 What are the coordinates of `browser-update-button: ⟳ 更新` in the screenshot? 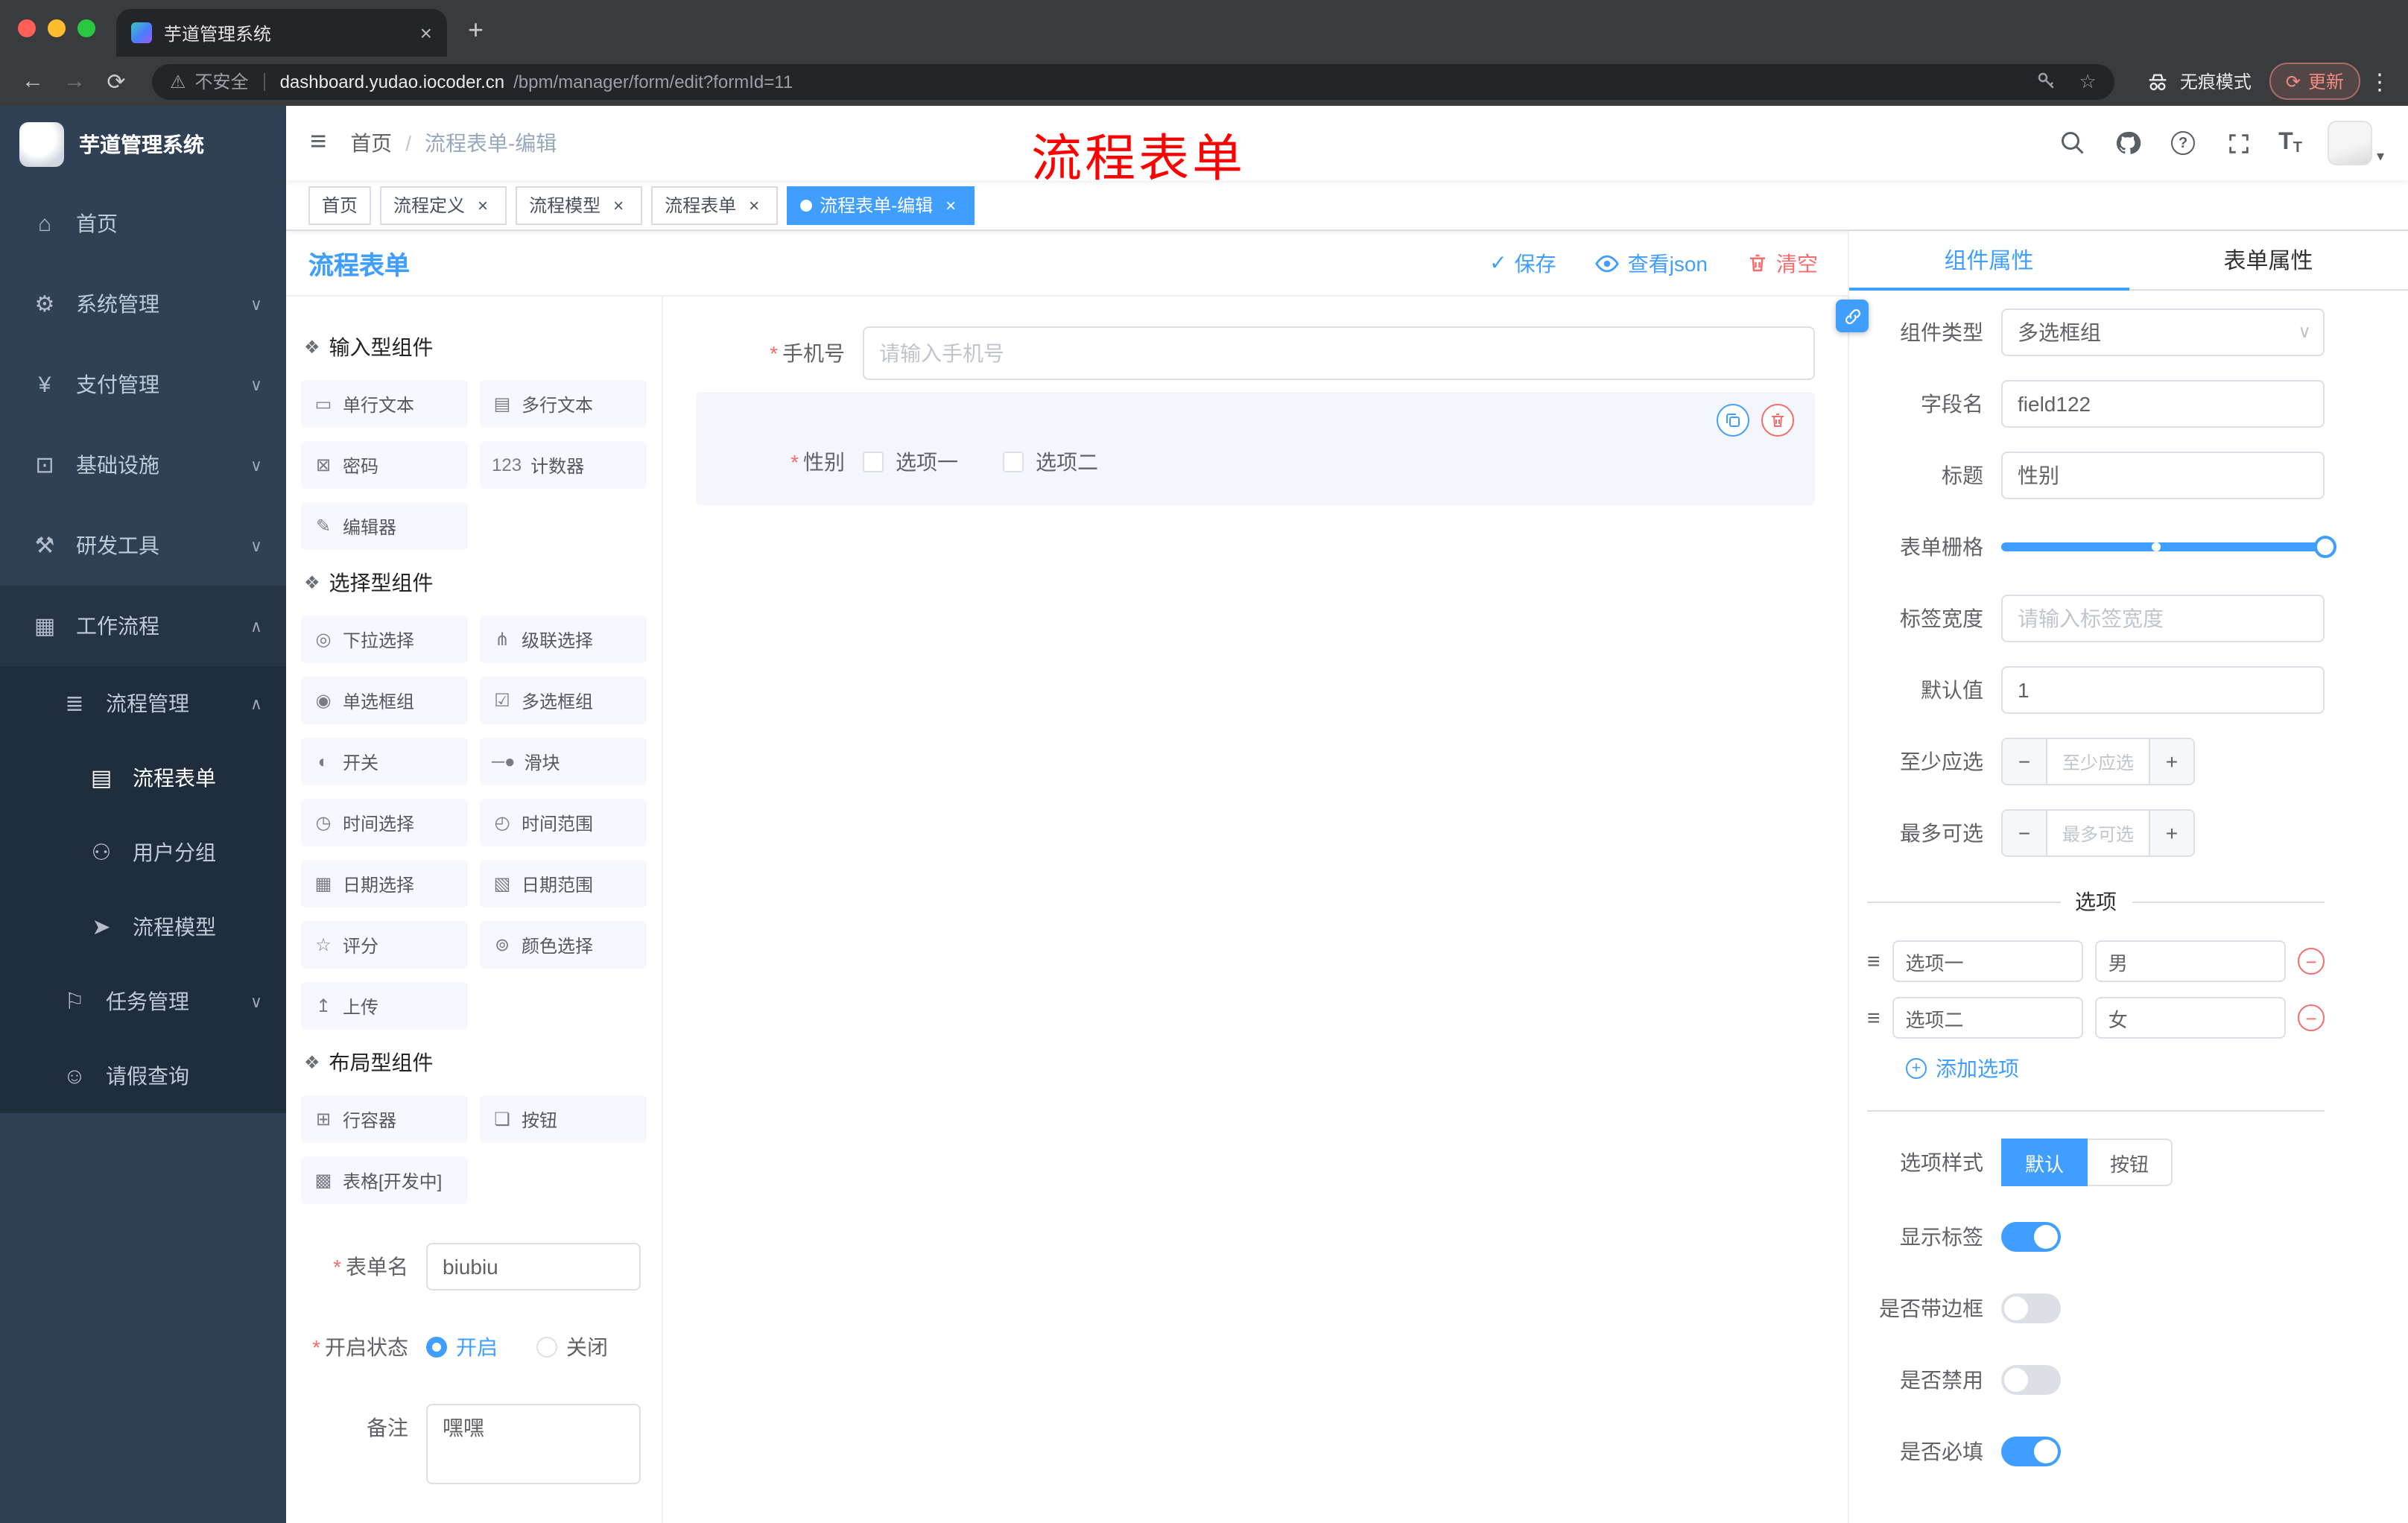 It's located at (2314, 81).